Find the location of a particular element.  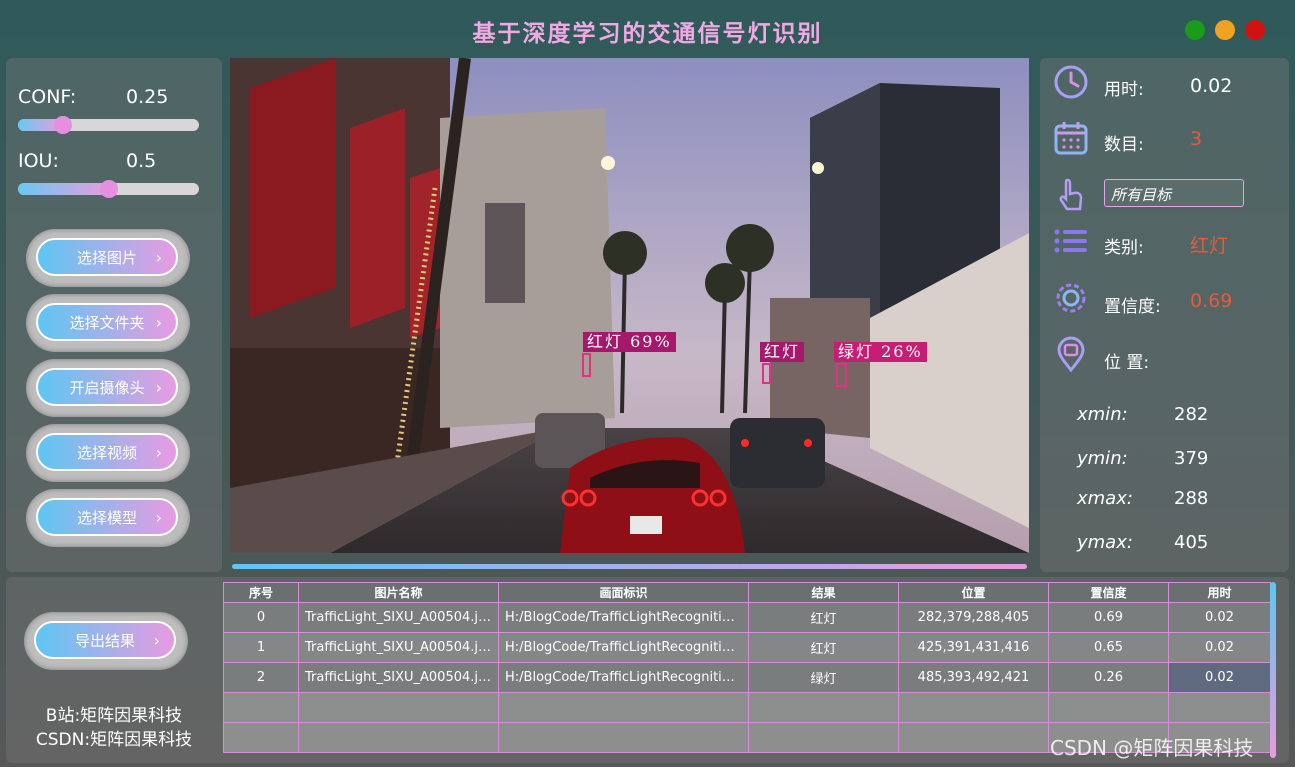

column-header-index: 序号 is located at coordinates (261, 592).